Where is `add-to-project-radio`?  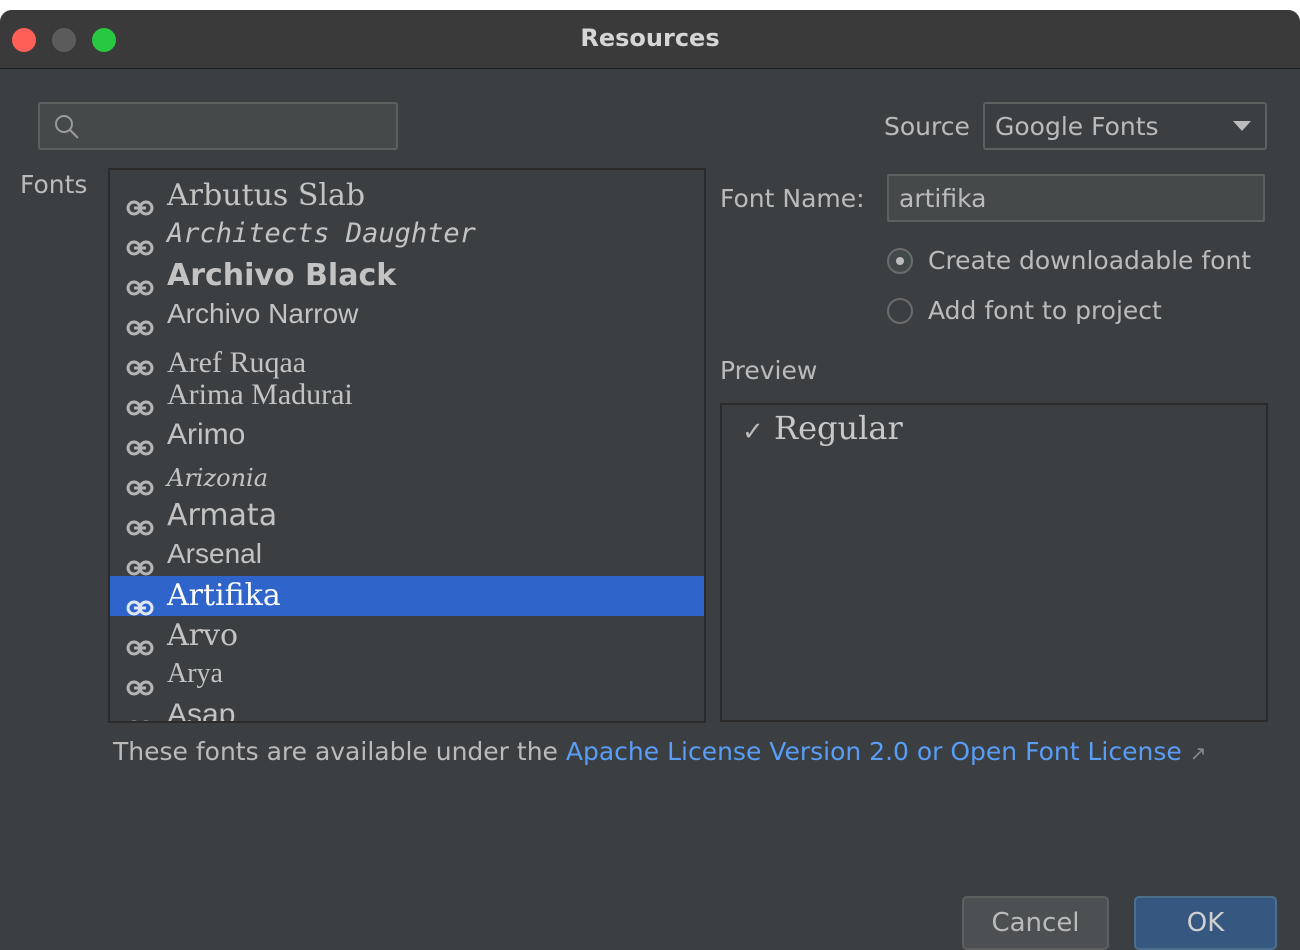
add-to-project-radio is located at coordinates (900, 311).